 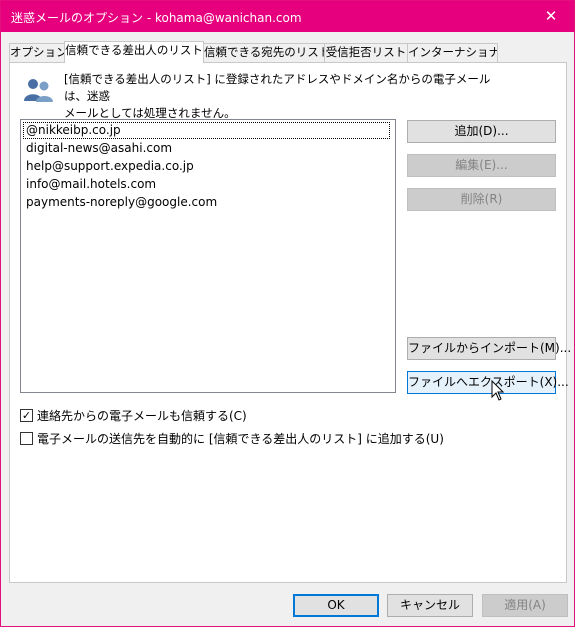 What do you see at coordinates (481, 199) in the screenshot?
I see `delete-button: 削除(R)` at bounding box center [481, 199].